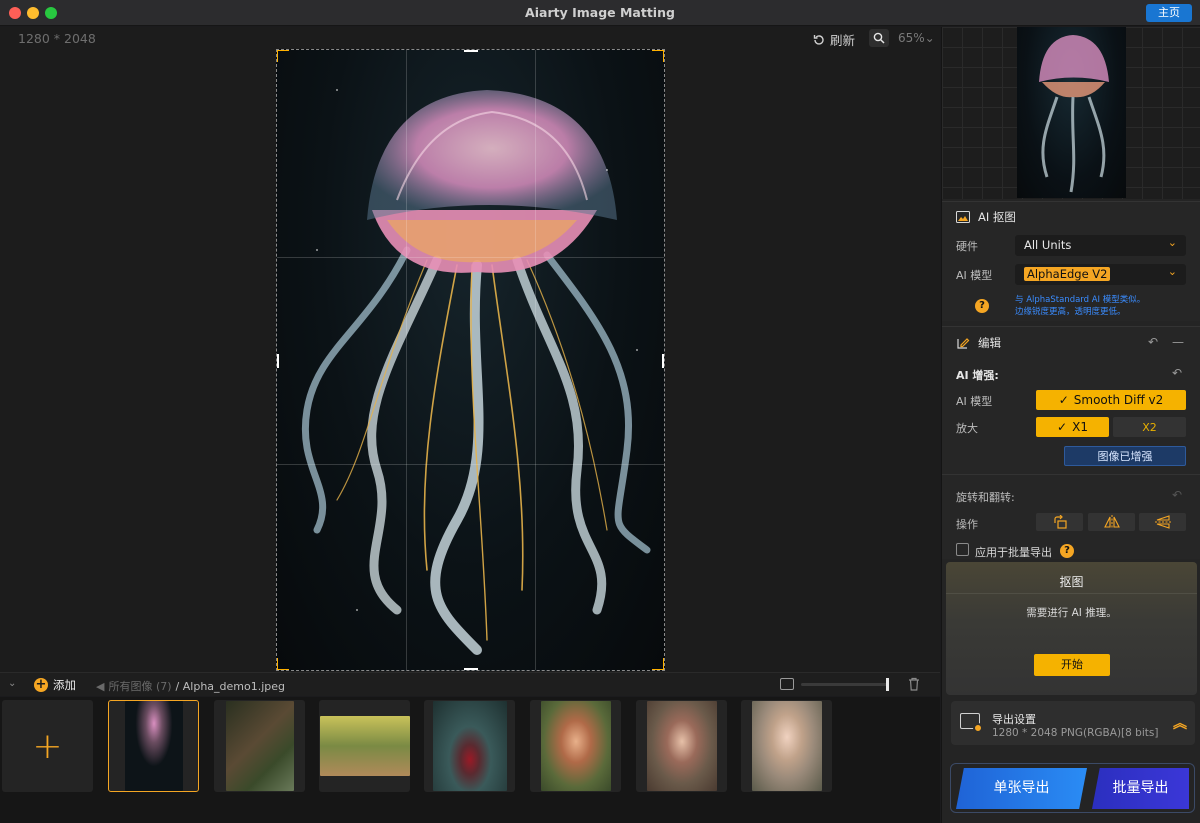 This screenshot has width=1200, height=823. Describe the element at coordinates (1162, 522) in the screenshot. I see `flip-vertical-button` at that location.